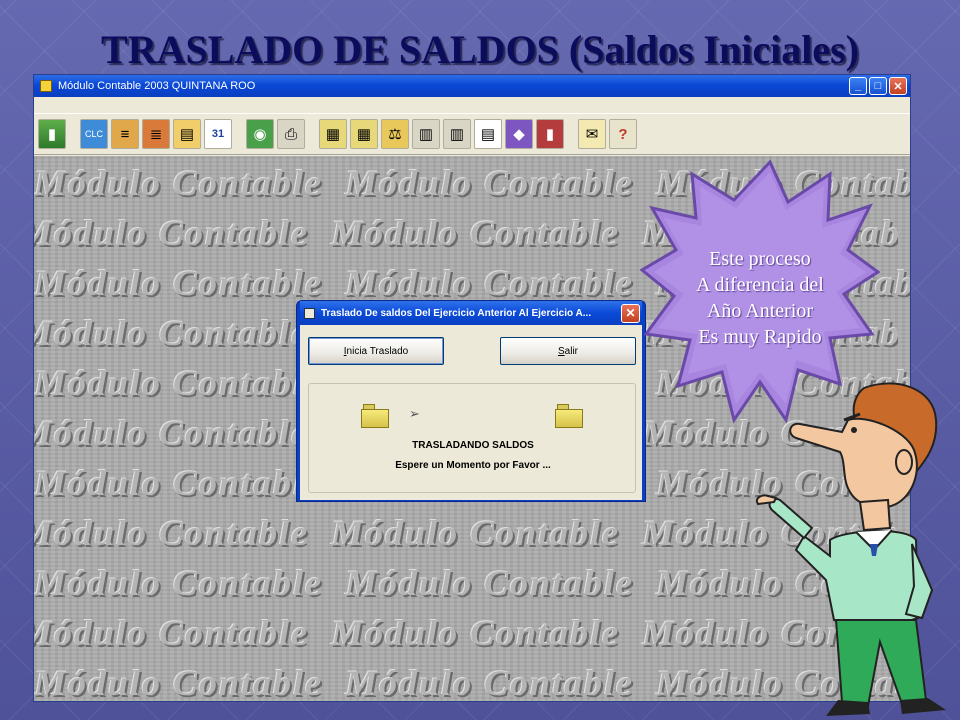  Describe the element at coordinates (568, 351) in the screenshot. I see `exit-button: Salir` at that location.